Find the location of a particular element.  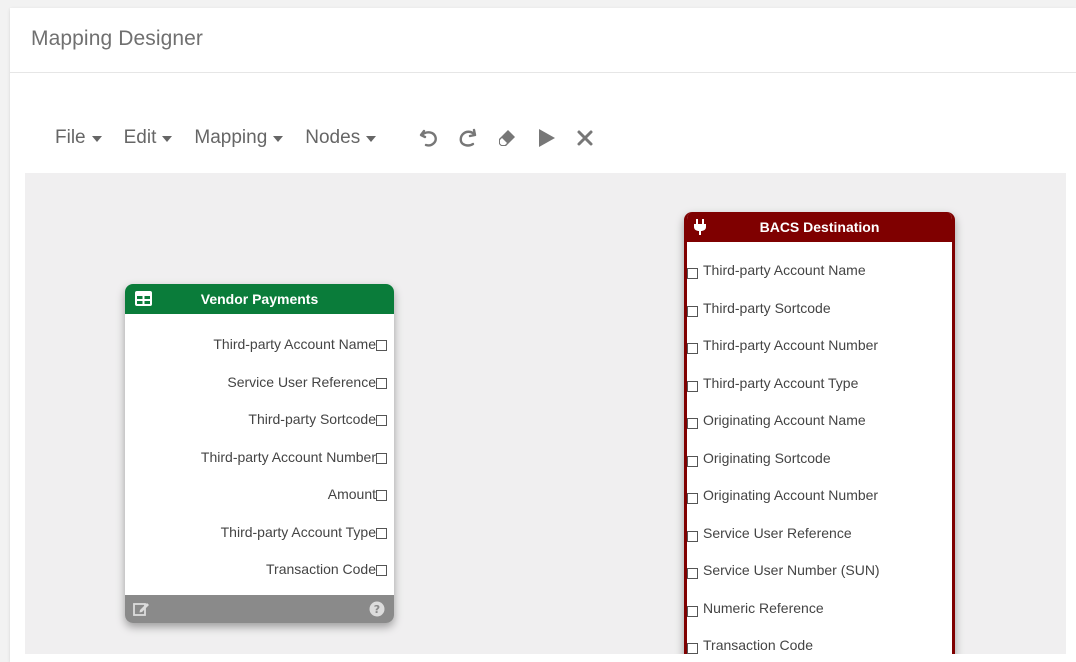

undo-icon is located at coordinates (428, 138).